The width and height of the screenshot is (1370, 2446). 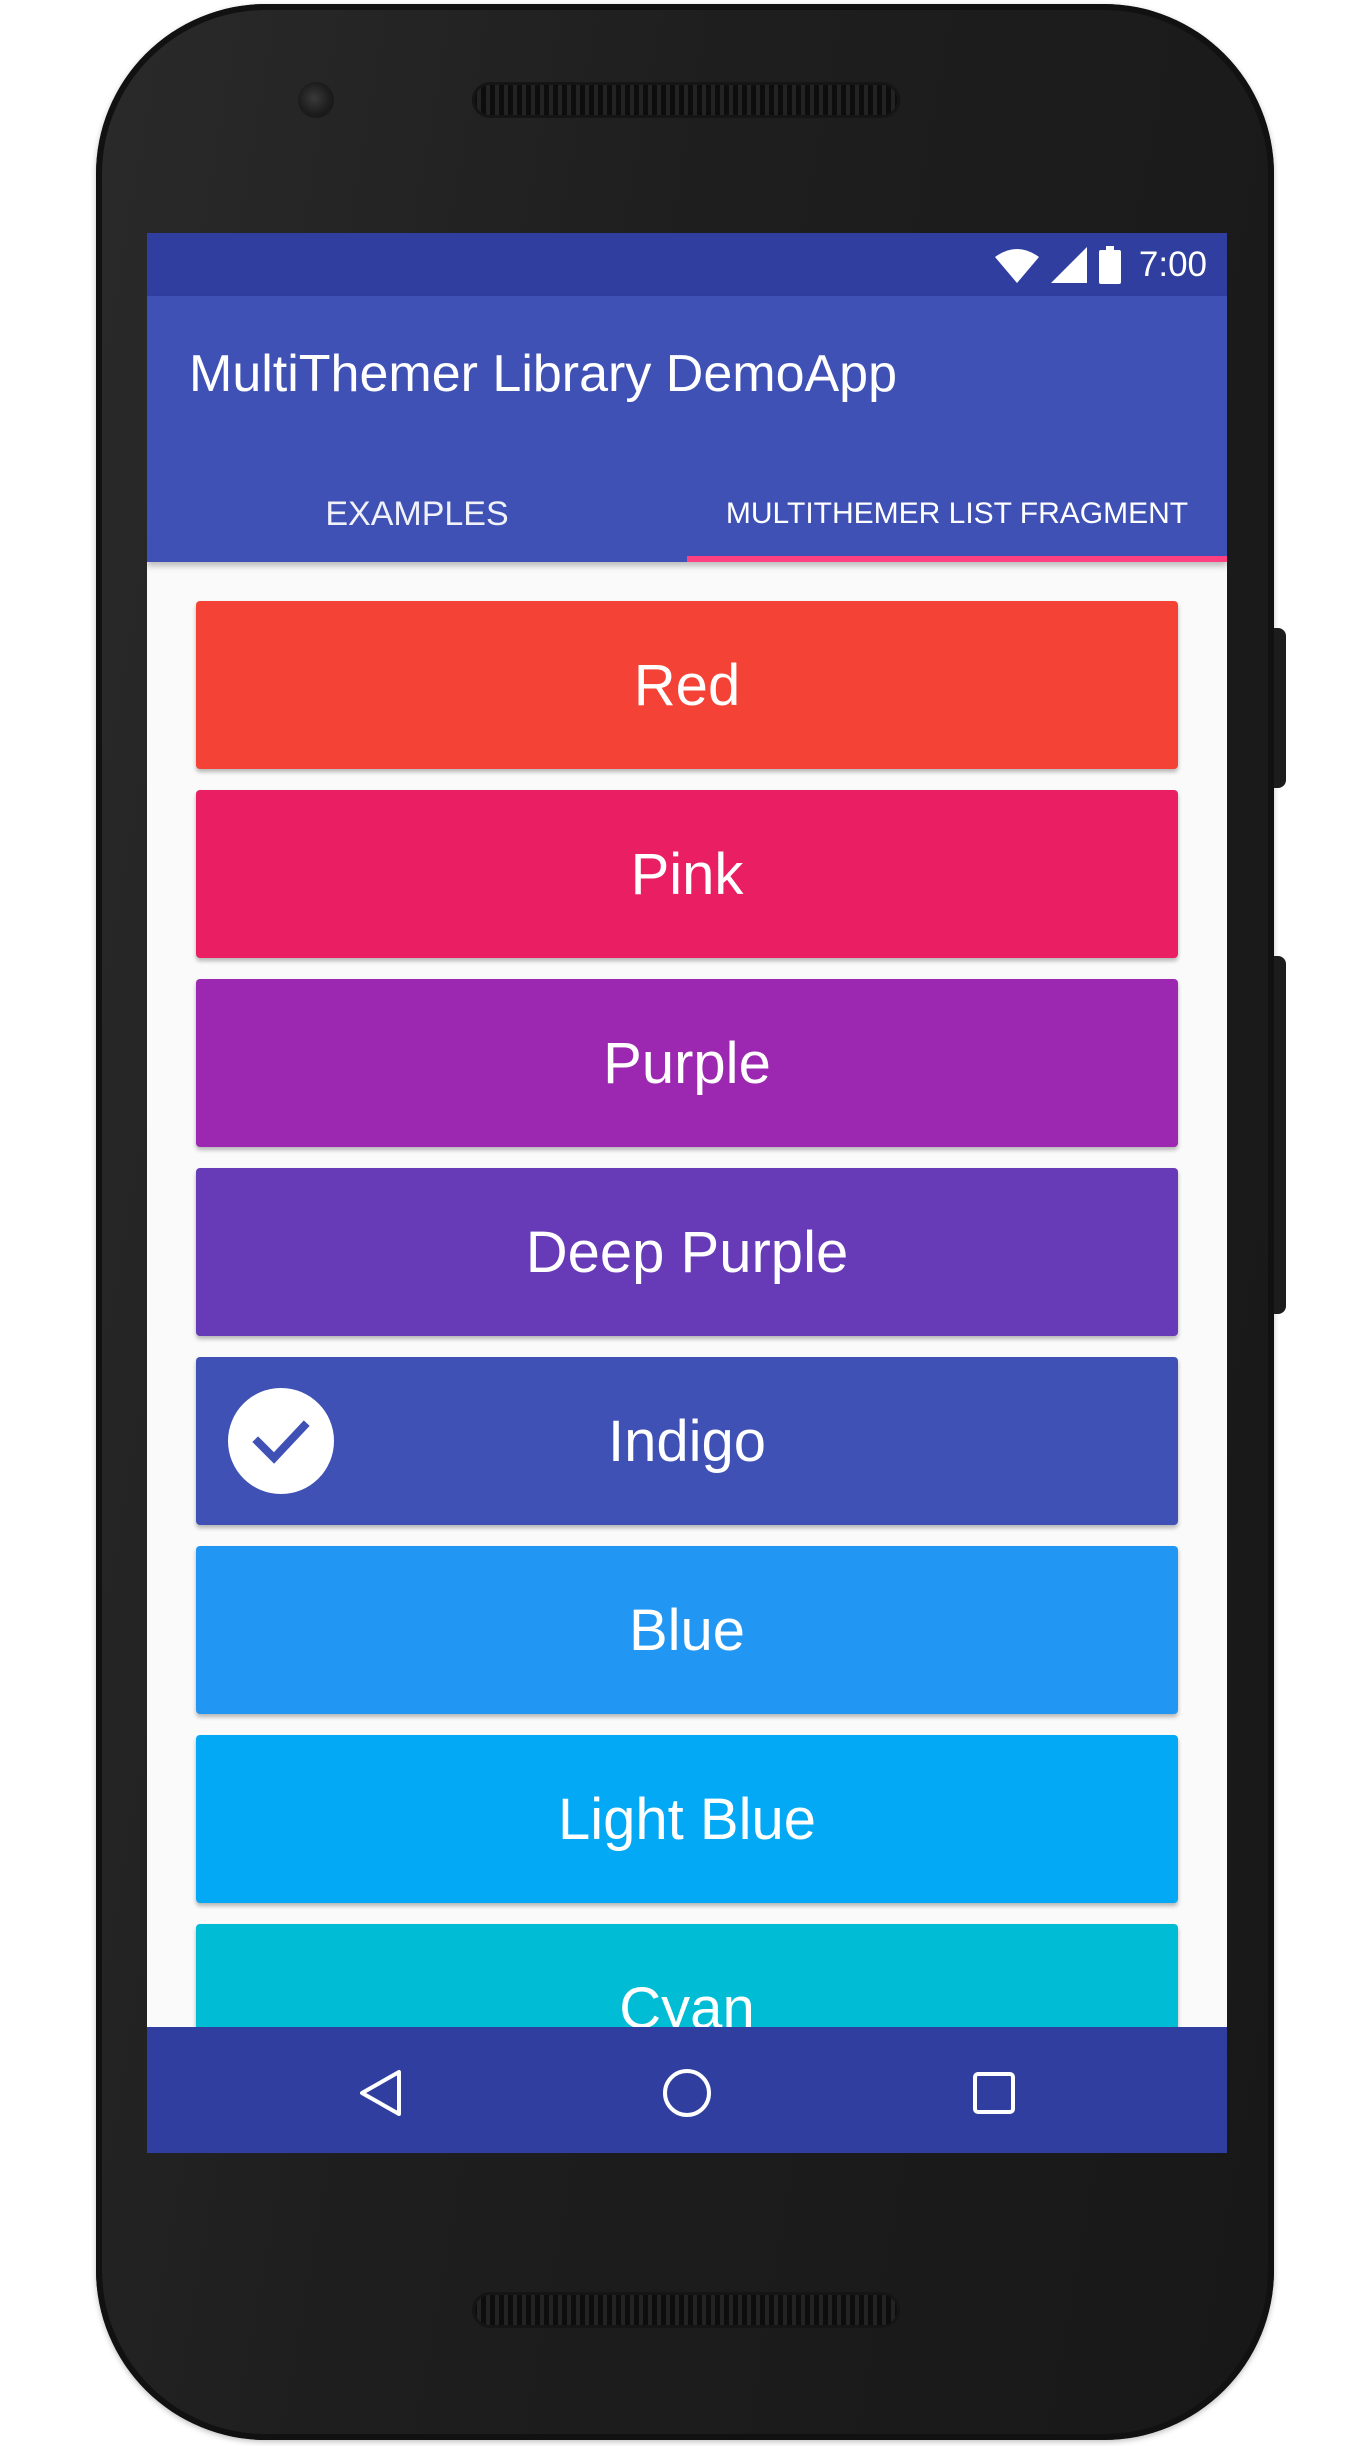 What do you see at coordinates (1172, 264) in the screenshot?
I see `status-time: 7:00` at bounding box center [1172, 264].